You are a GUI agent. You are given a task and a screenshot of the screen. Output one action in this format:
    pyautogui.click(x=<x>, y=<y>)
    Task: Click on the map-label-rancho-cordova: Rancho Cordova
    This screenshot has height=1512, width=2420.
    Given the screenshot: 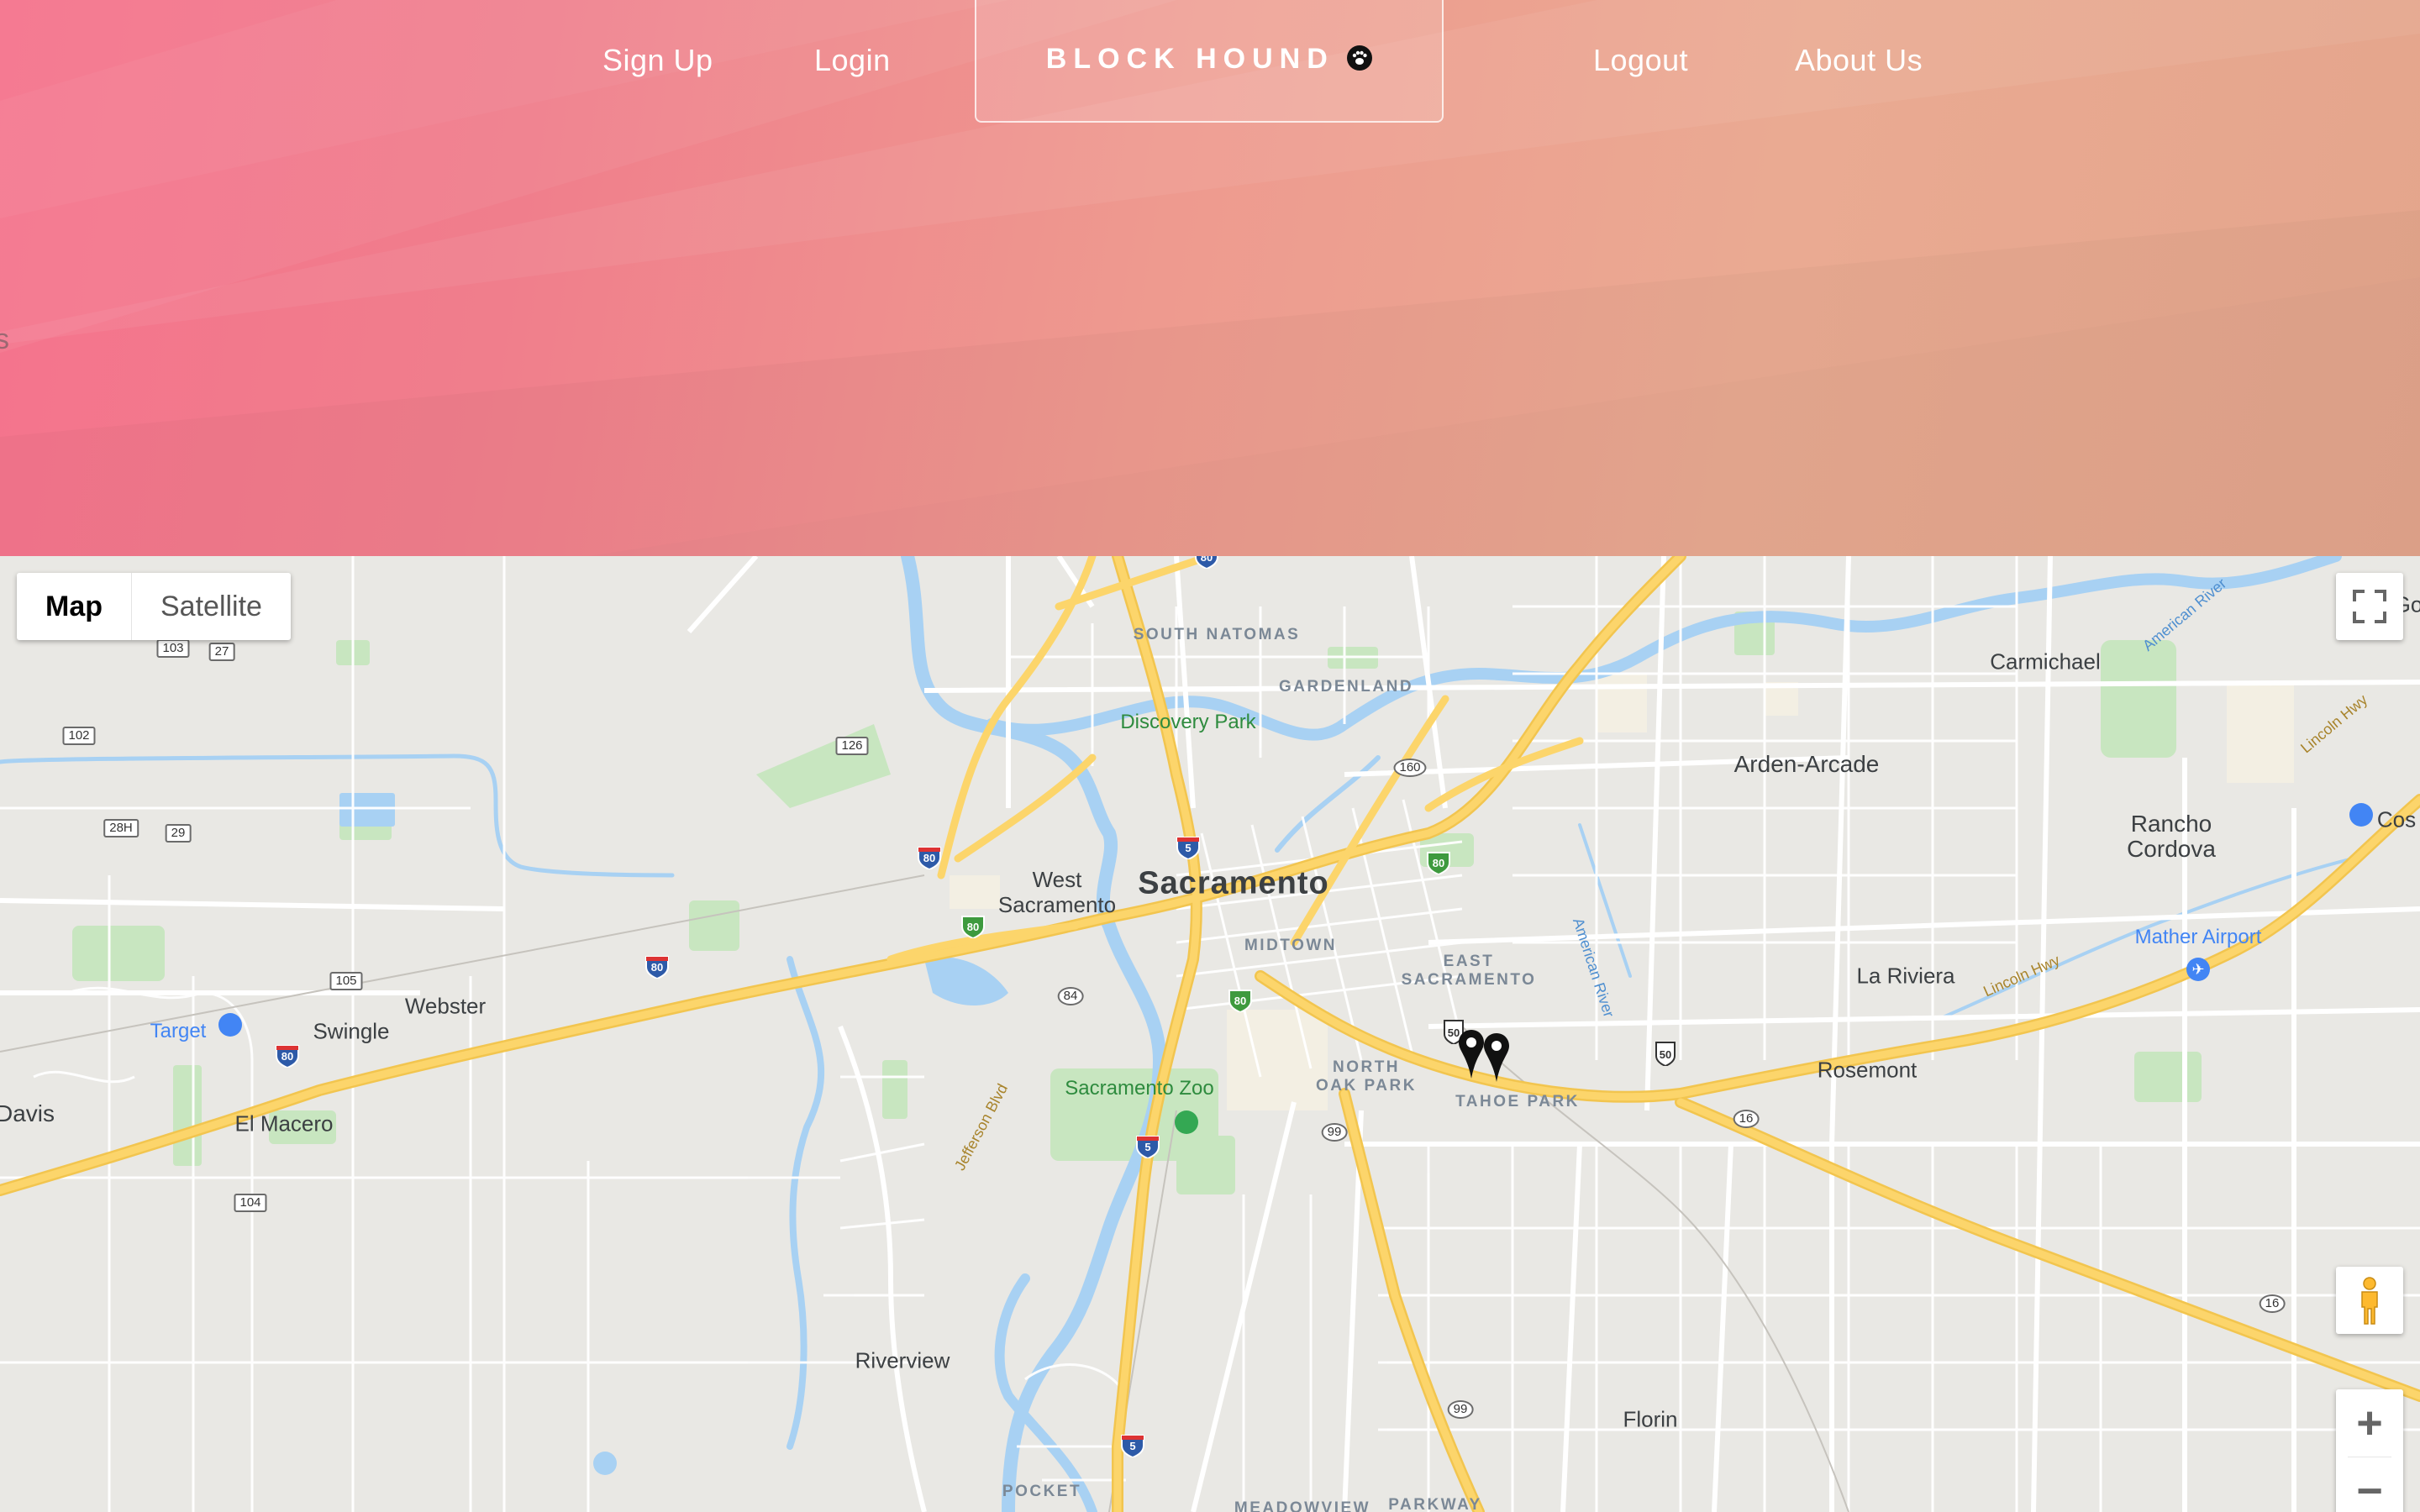 What is the action you would take?
    pyautogui.click(x=2171, y=836)
    